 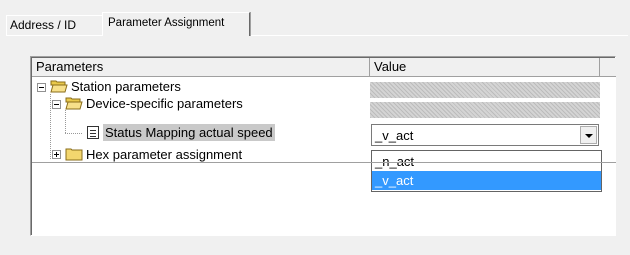 What do you see at coordinates (54, 25) in the screenshot?
I see `tab-address-id: Address / ID` at bounding box center [54, 25].